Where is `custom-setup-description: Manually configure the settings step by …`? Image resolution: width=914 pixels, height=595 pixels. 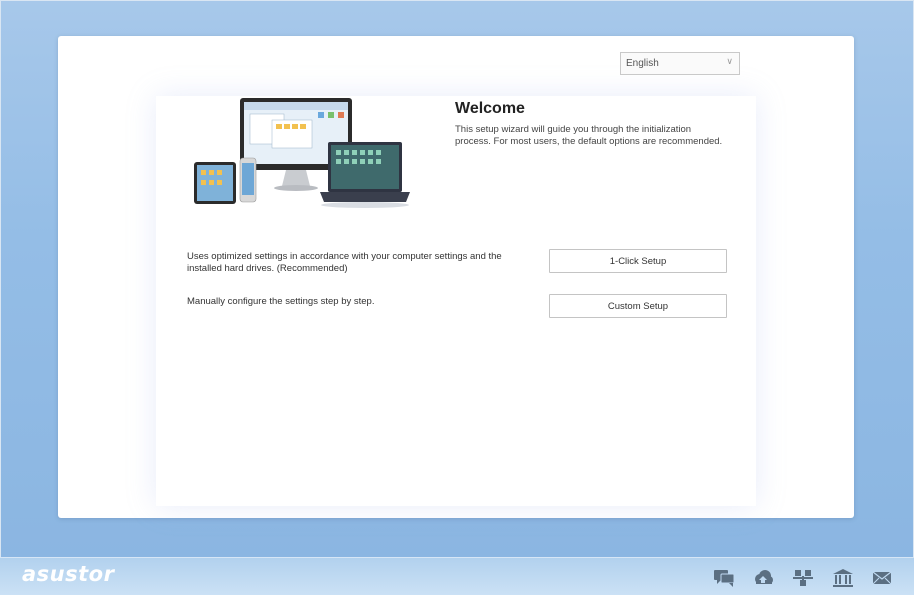 custom-setup-description: Manually configure the settings step by … is located at coordinates (281, 301).